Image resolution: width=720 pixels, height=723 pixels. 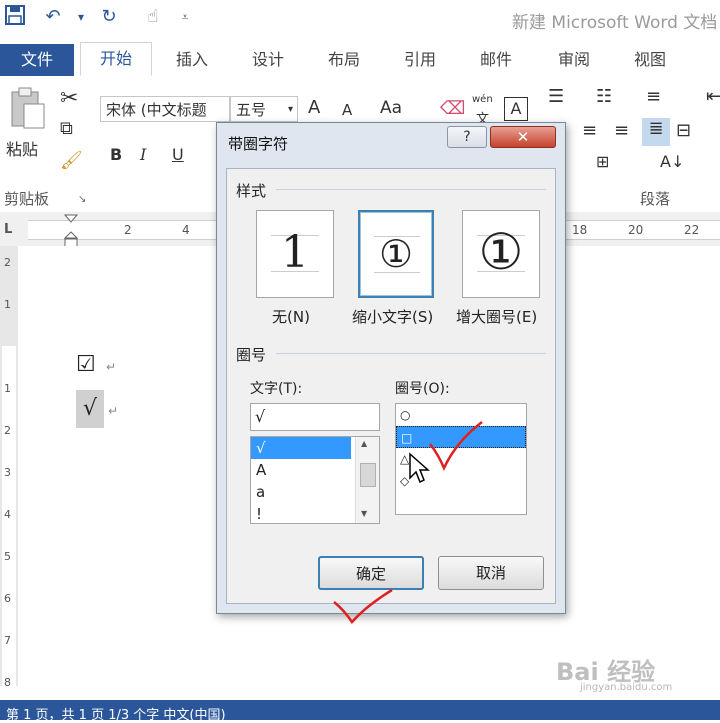 I want to click on ruler-number: 20, so click(x=636, y=230).